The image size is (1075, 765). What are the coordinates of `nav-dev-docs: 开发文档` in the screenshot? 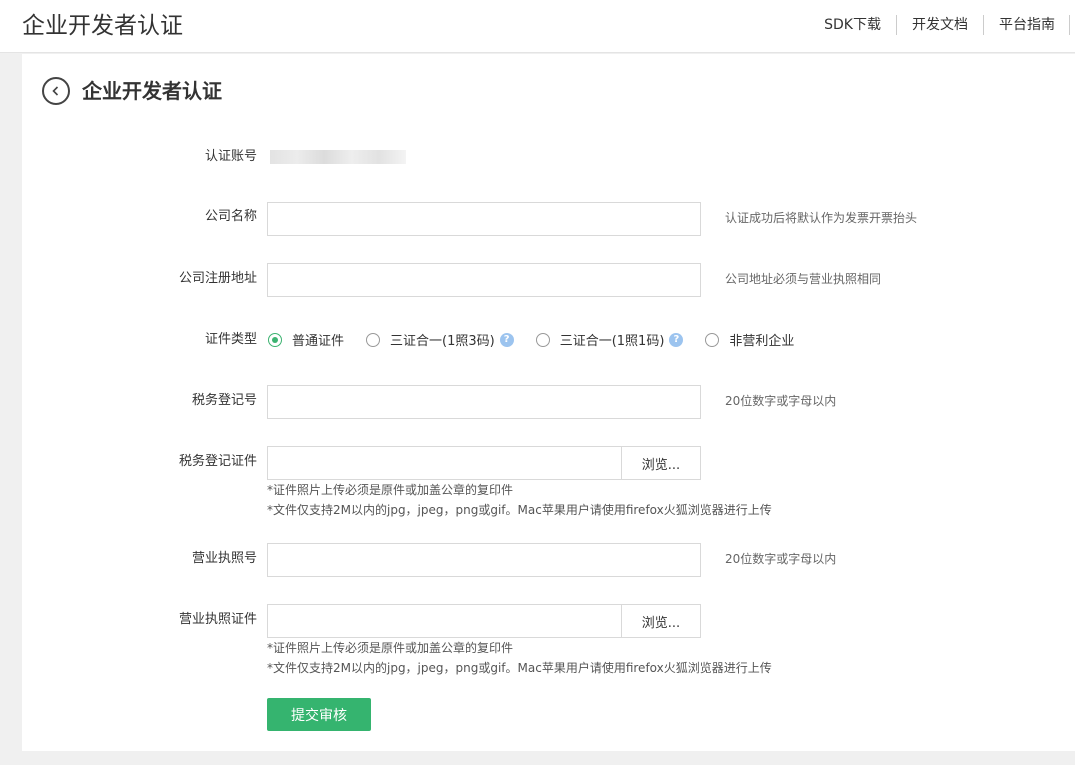 It's located at (940, 25).